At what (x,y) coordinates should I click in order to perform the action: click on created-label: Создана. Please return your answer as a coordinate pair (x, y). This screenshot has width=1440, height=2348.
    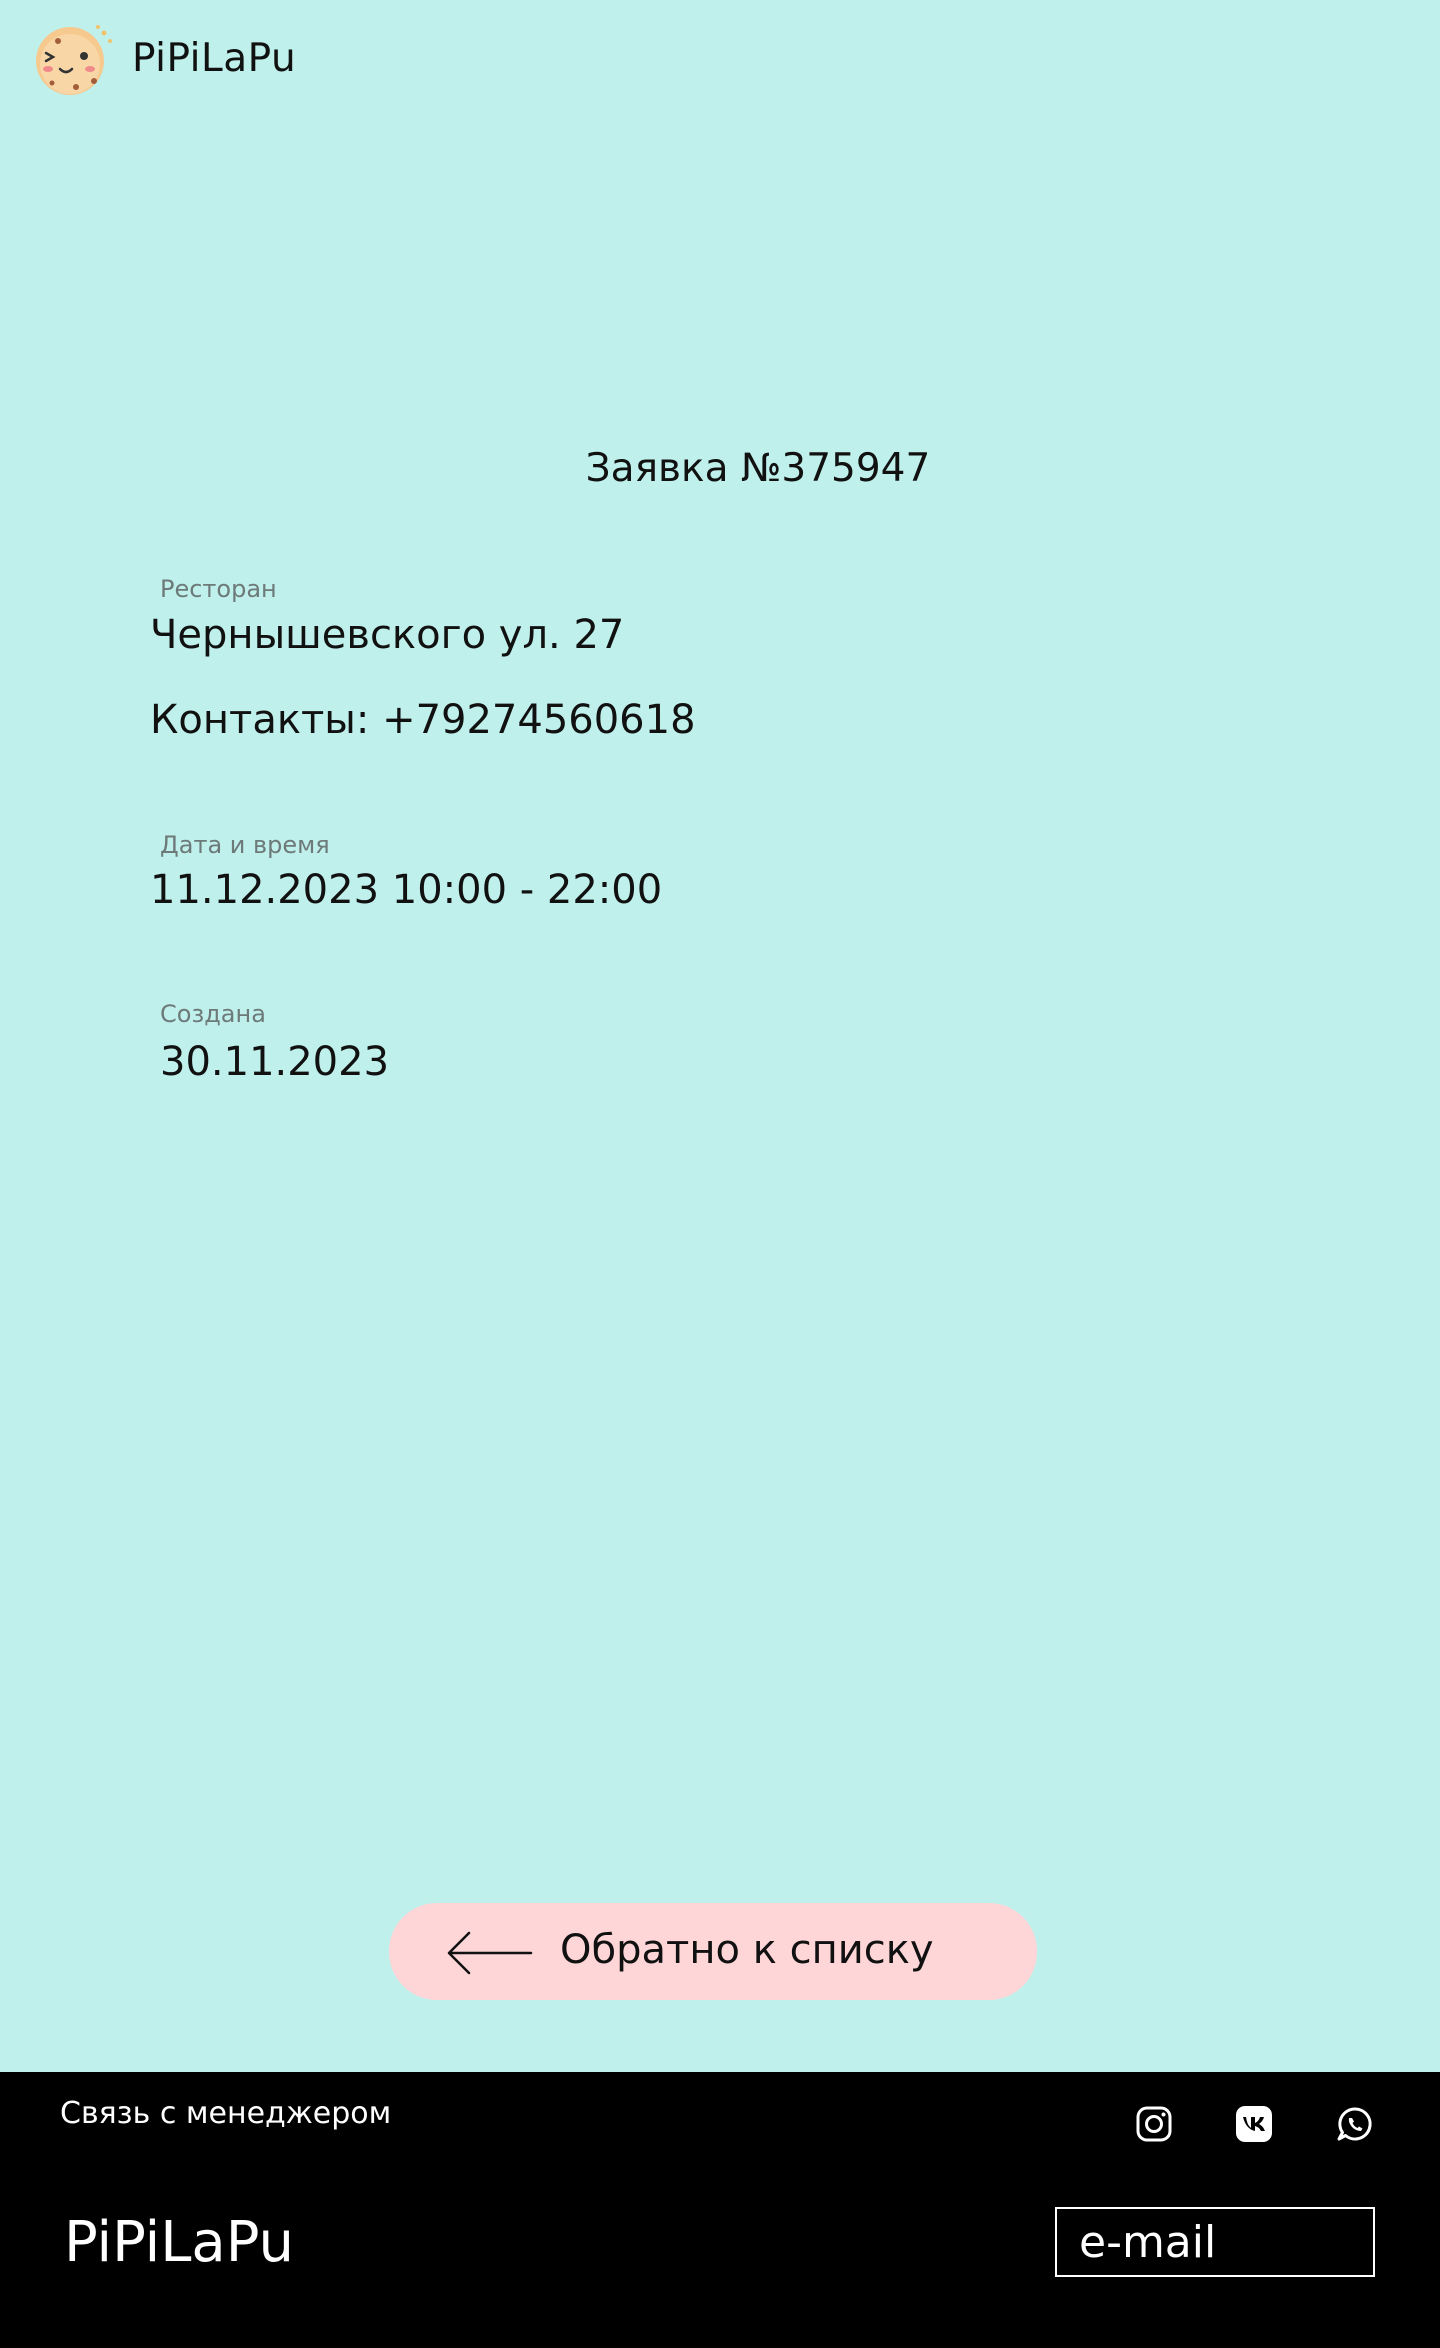
    Looking at the image, I should click on (213, 1014).